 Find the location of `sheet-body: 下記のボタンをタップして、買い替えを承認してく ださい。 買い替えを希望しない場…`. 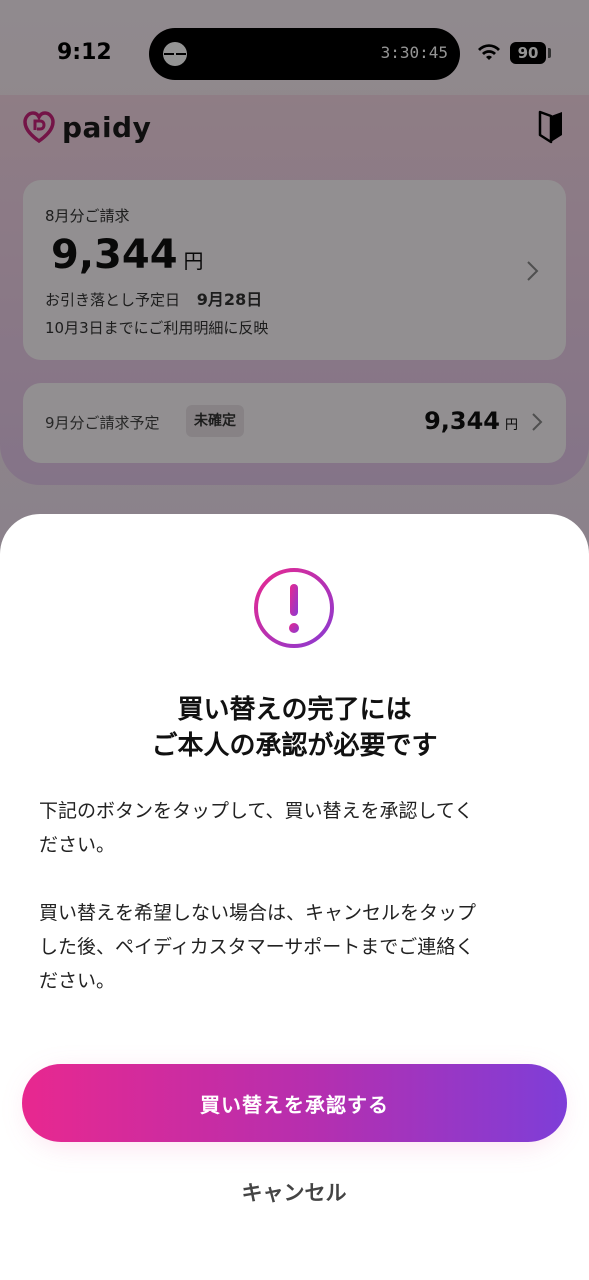

sheet-body: 下記のボタンをタップして、買い替えを承認してく ださい。 買い替えを希望しない場… is located at coordinates (296, 896).